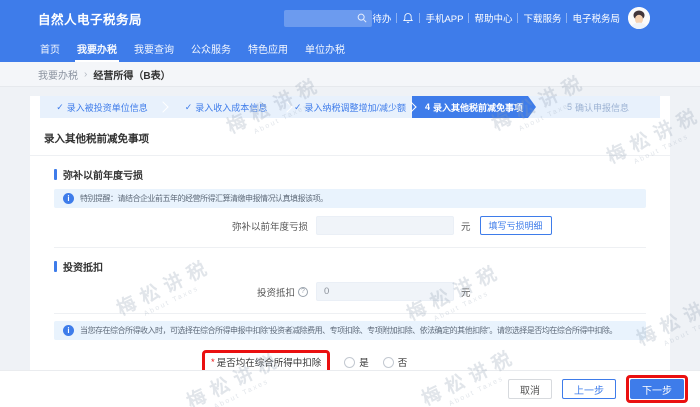  What do you see at coordinates (444, 18) in the screenshot?
I see `mobile-app-link: 手机APP` at bounding box center [444, 18].